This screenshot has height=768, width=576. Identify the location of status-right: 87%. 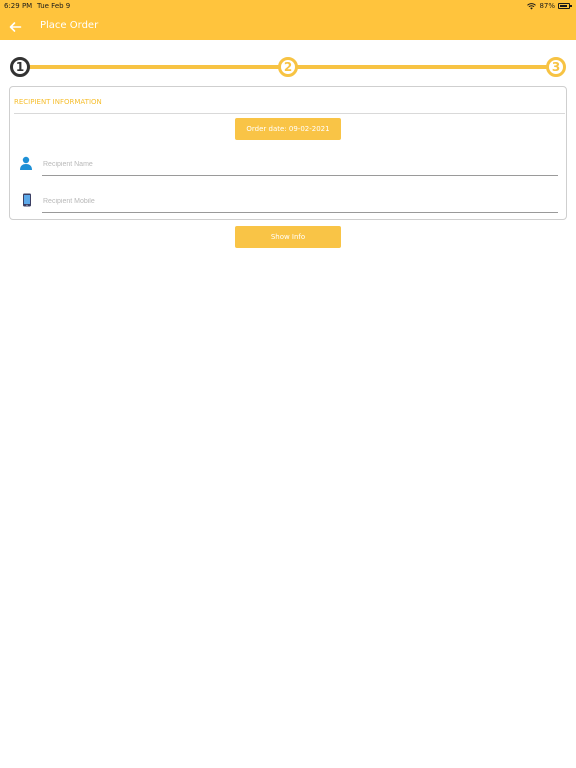
(549, 6).